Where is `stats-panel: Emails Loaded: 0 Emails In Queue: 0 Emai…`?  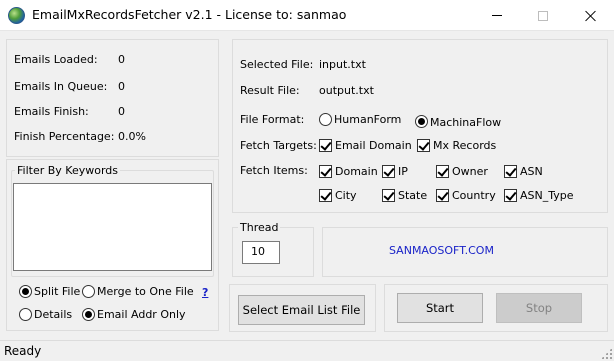
stats-panel: Emails Loaded: 0 Emails In Queue: 0 Emai… is located at coordinates (112, 98).